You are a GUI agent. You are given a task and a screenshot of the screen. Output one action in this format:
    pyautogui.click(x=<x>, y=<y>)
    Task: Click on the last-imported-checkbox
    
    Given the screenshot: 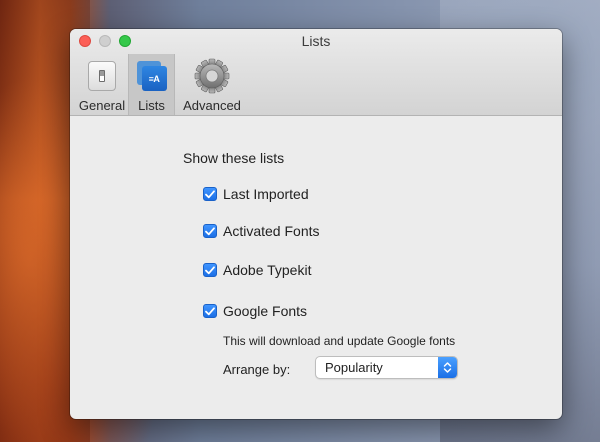 What is the action you would take?
    pyautogui.click(x=210, y=194)
    